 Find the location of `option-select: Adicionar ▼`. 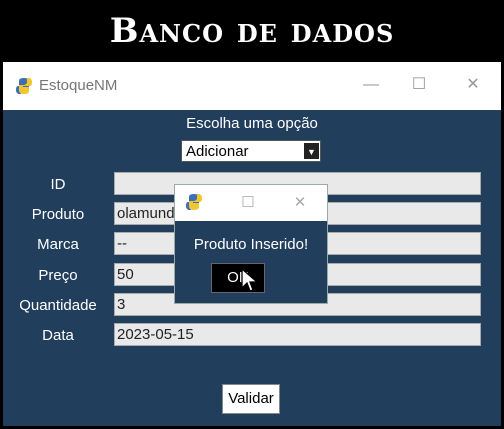

option-select: Adicionar ▼ is located at coordinates (251, 151).